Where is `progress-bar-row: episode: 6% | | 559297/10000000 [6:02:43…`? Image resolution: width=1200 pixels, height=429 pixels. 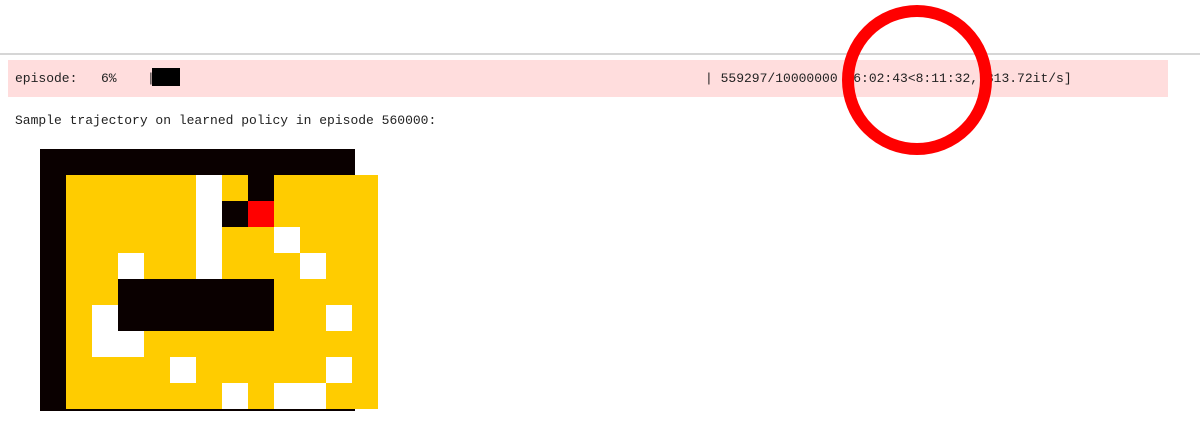
progress-bar-row: episode: 6% | | 559297/10000000 [6:02:43… is located at coordinates (588, 78).